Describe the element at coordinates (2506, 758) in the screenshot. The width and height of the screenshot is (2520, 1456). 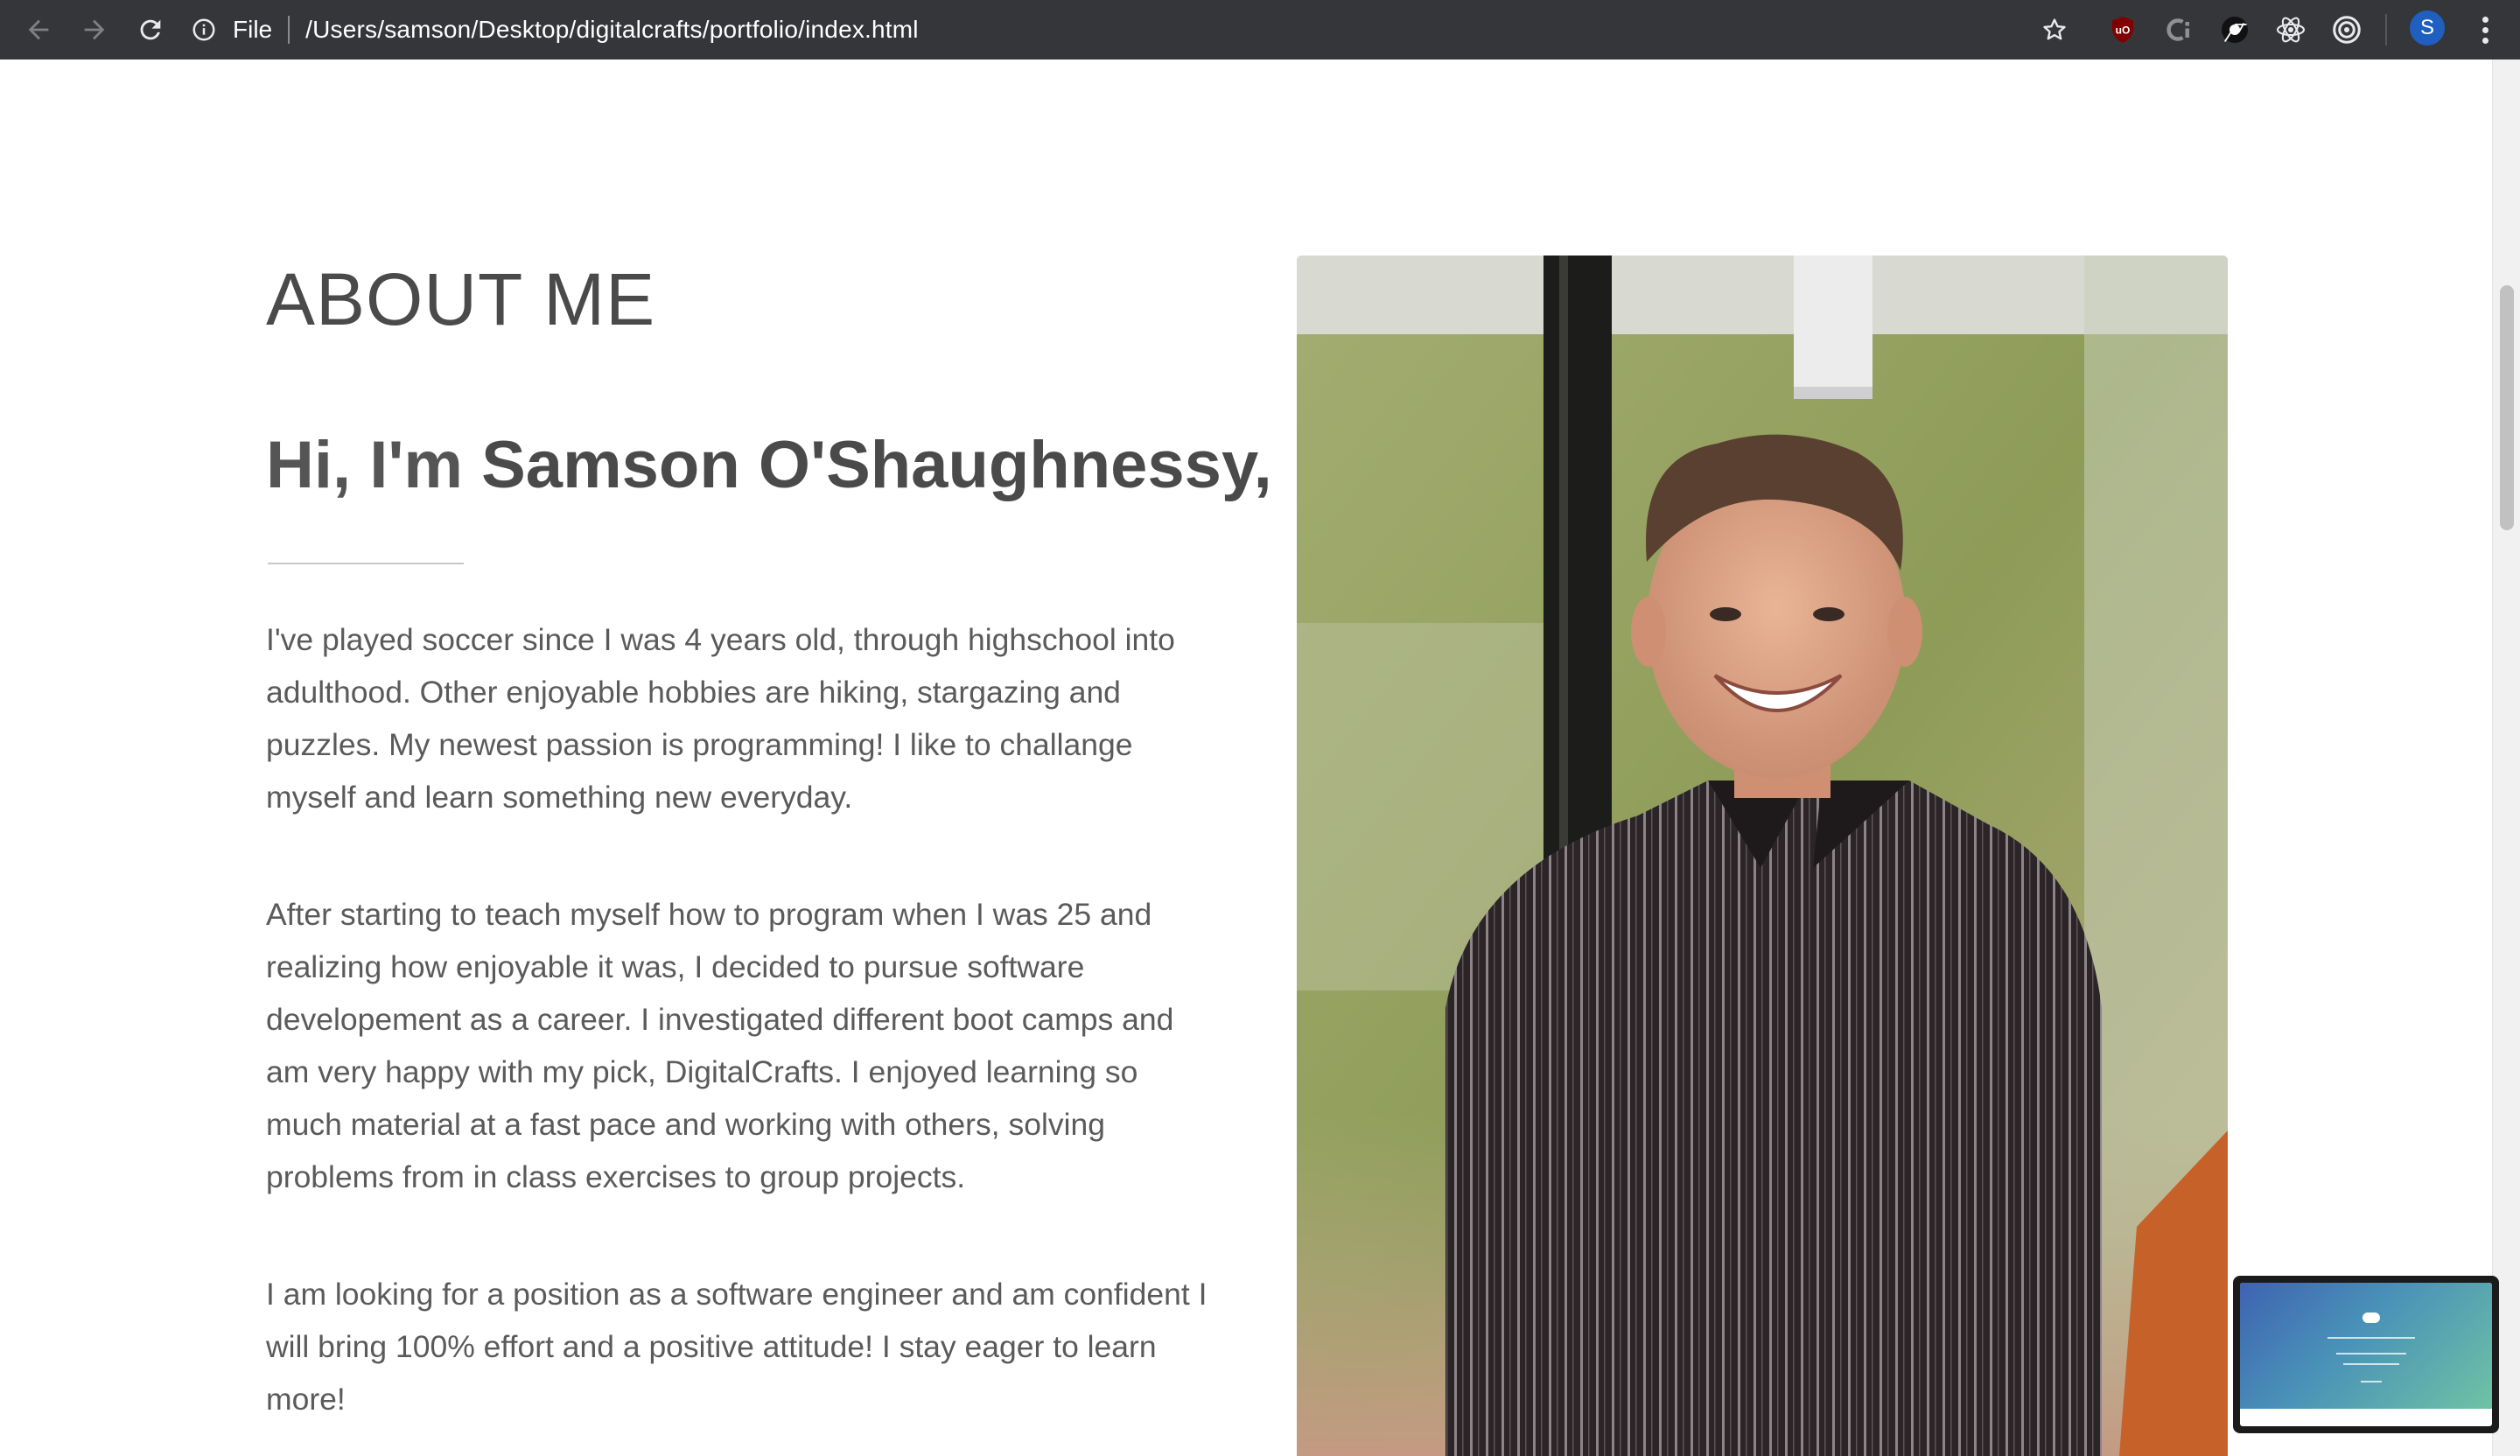
I see `page-scrollbar` at that location.